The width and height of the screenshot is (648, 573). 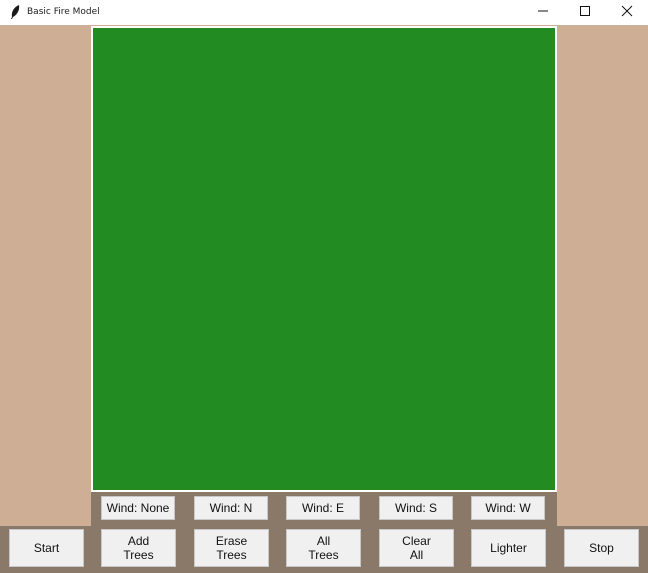 I want to click on minimize-icon, so click(x=543, y=13).